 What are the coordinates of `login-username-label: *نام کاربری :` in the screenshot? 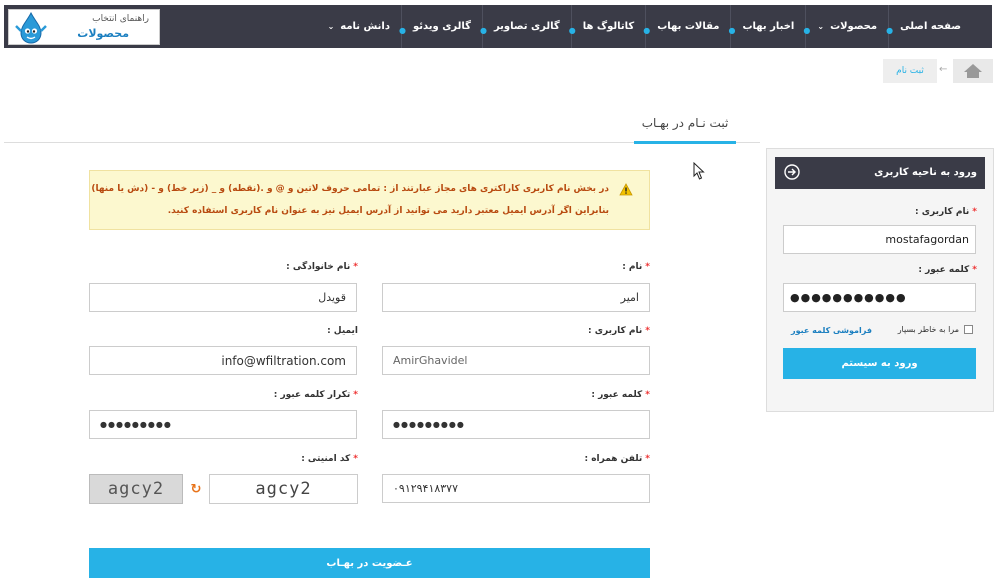 It's located at (946, 212).